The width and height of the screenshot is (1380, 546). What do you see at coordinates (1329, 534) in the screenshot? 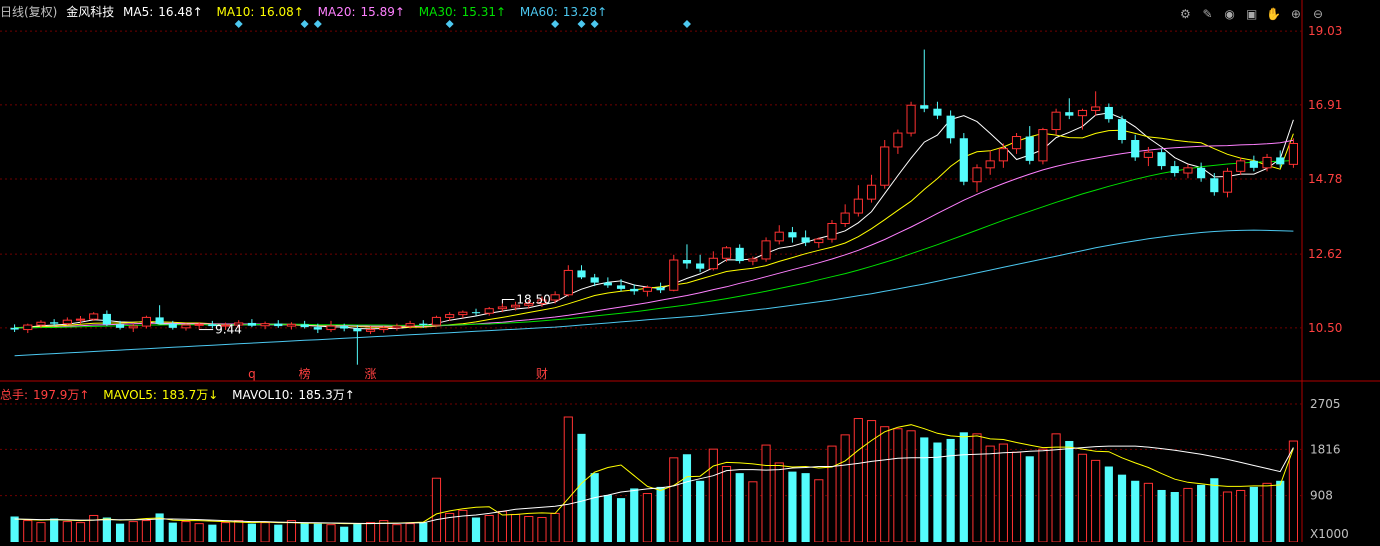
I see `volume-tick-label: X1000` at bounding box center [1329, 534].